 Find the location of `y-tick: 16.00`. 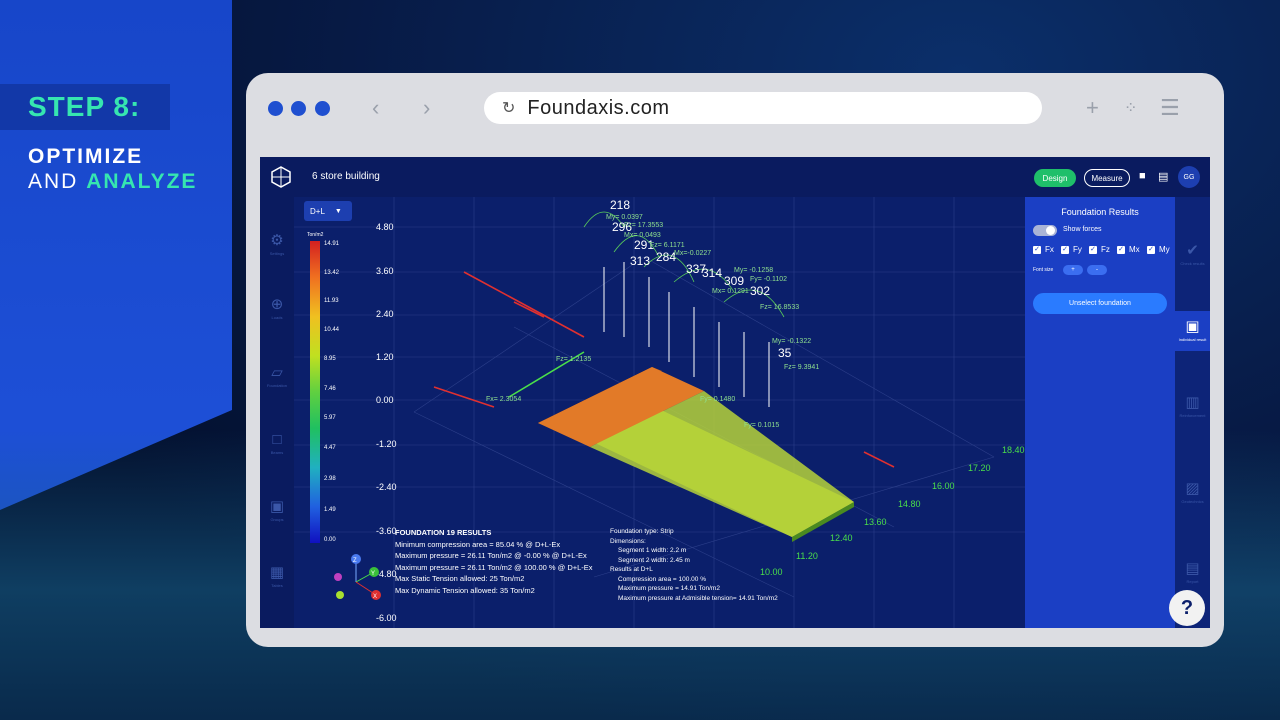

y-tick: 16.00 is located at coordinates (943, 486).